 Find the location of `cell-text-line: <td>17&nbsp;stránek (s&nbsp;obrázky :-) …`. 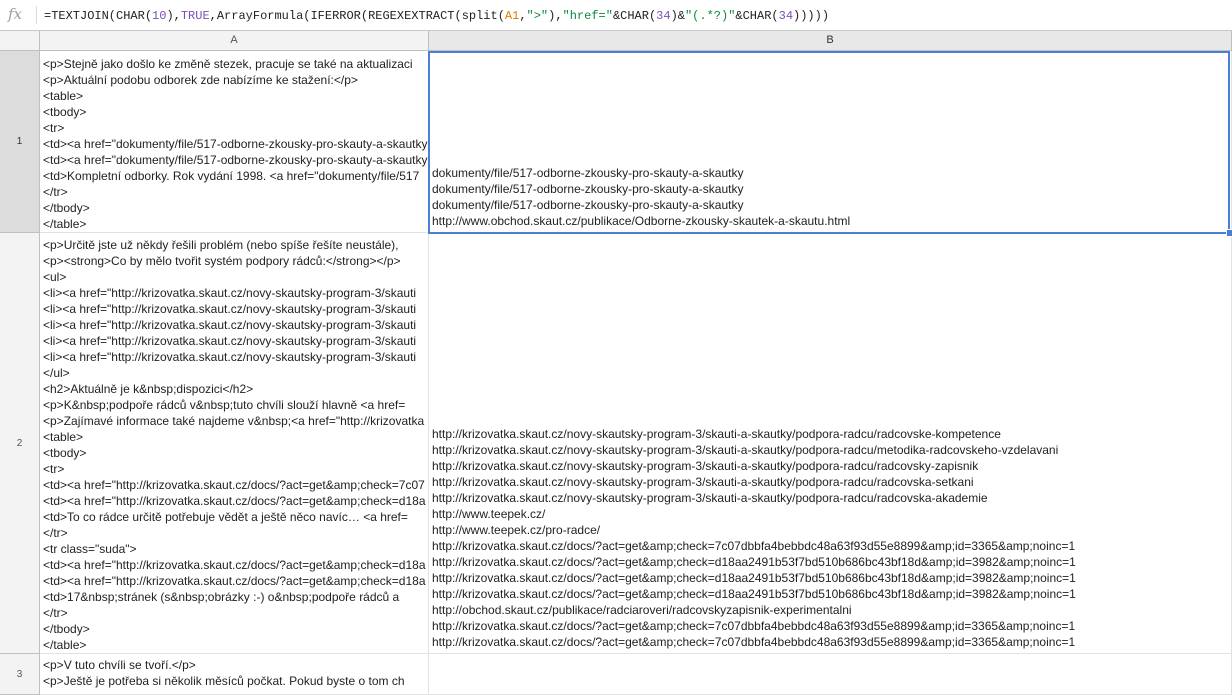

cell-text-line: <td>17&nbsp;stránek (s&nbsp;obrázky :-) … is located at coordinates (221, 597).